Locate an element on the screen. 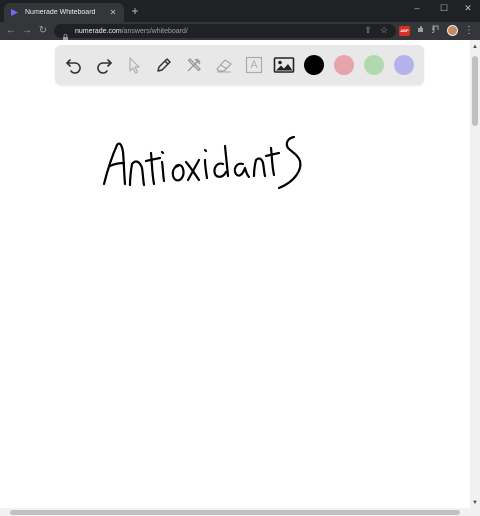  horizontal-scroll-thumb is located at coordinates (235, 512).